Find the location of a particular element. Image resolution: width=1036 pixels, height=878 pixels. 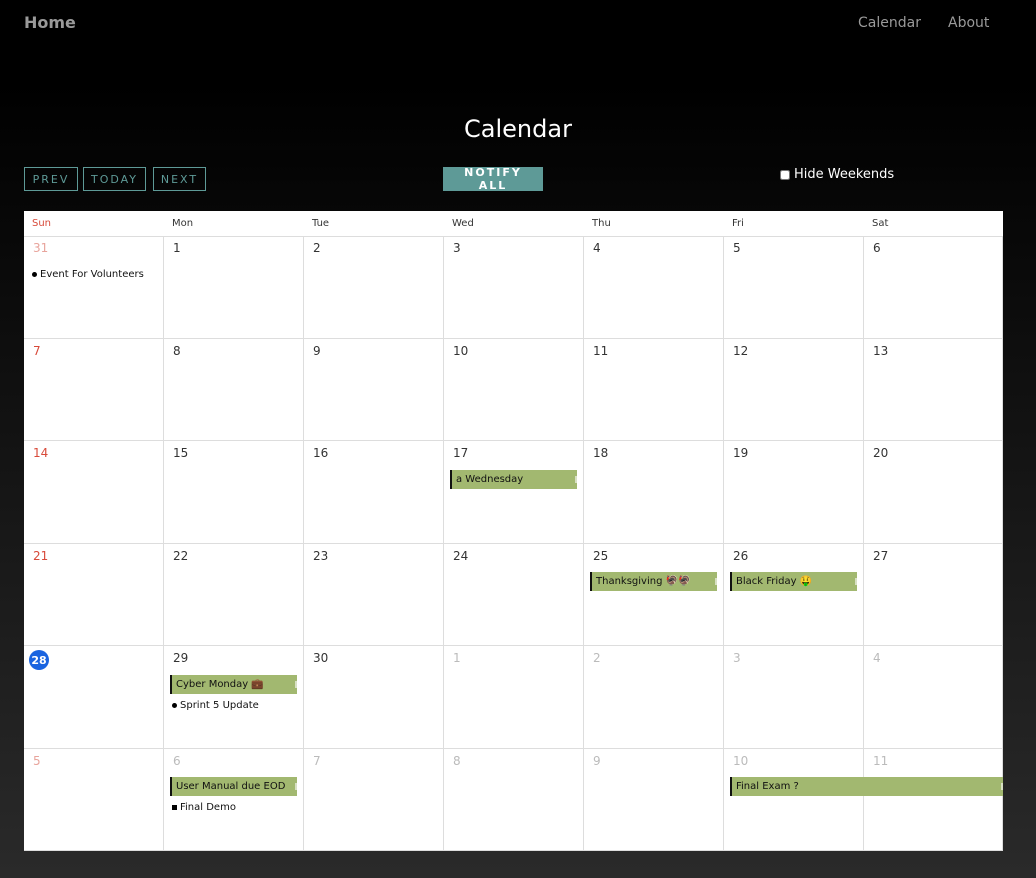

day-cell: 25 is located at coordinates (654, 595).